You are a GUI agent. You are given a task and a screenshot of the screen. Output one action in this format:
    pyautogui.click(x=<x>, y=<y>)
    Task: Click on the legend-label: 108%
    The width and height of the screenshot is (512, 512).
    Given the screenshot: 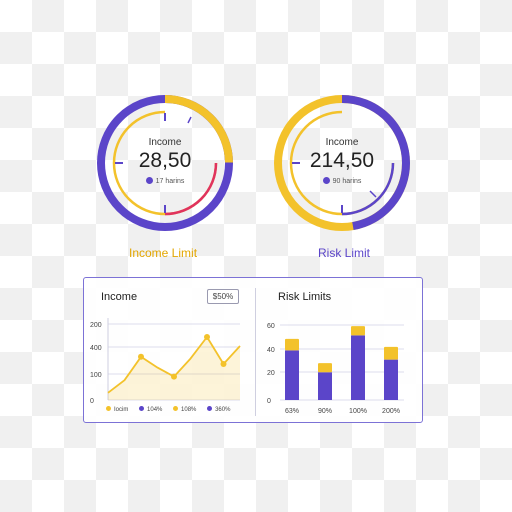 What is the action you would take?
    pyautogui.click(x=189, y=410)
    